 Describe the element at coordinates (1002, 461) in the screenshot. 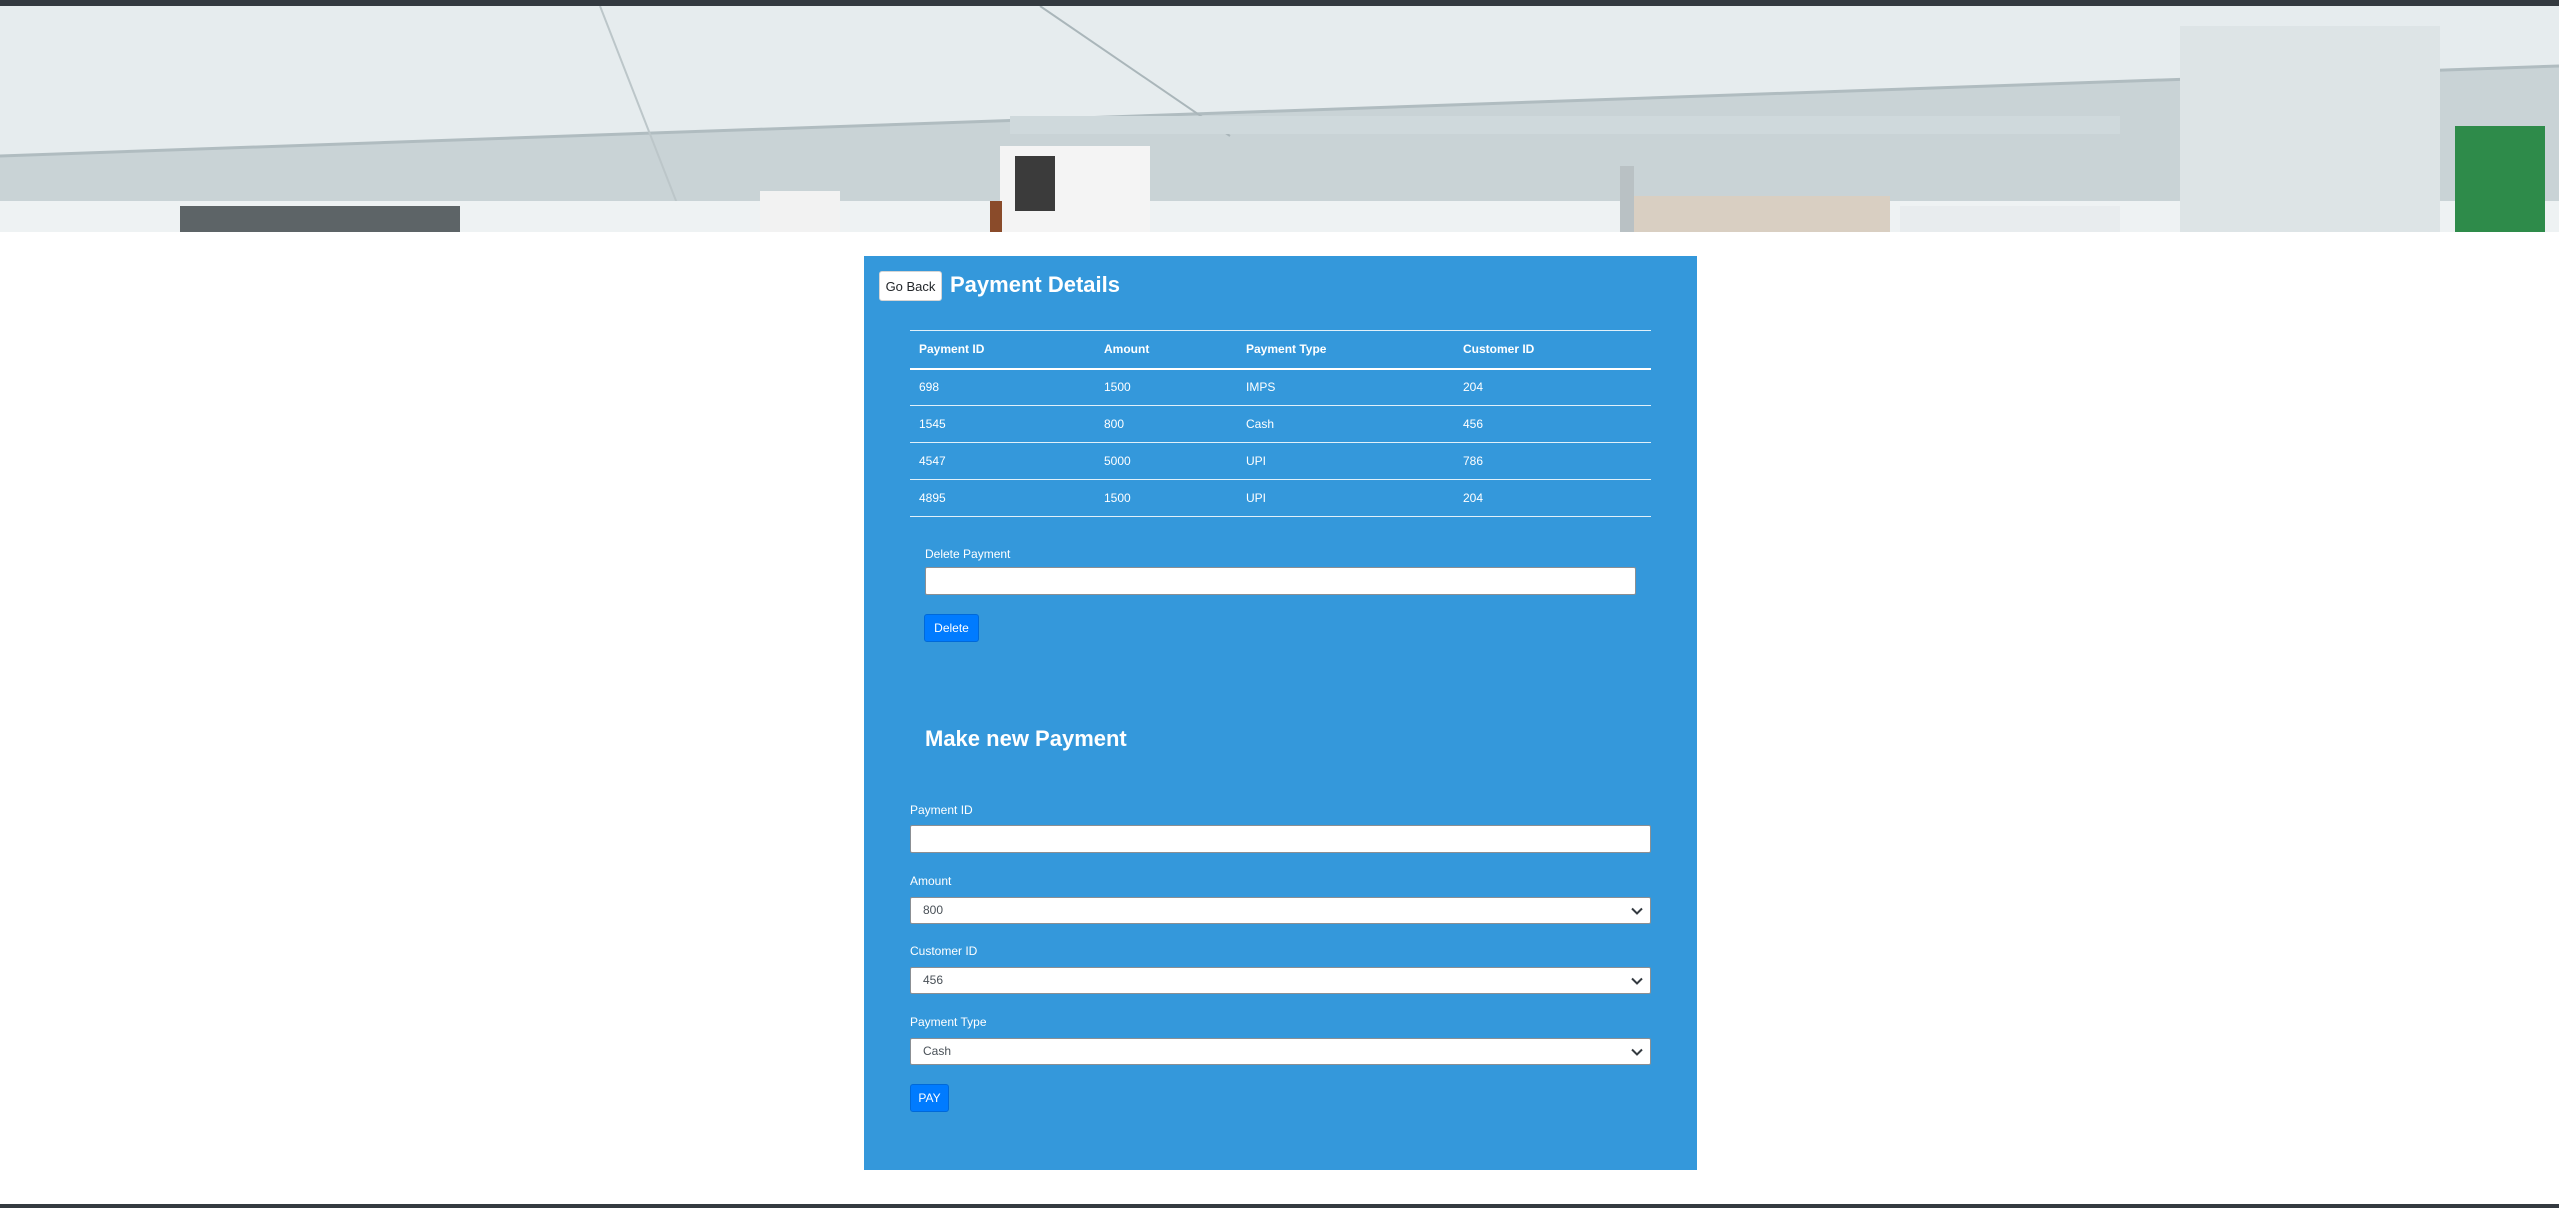

I see `cell-payment-id: 4547` at that location.